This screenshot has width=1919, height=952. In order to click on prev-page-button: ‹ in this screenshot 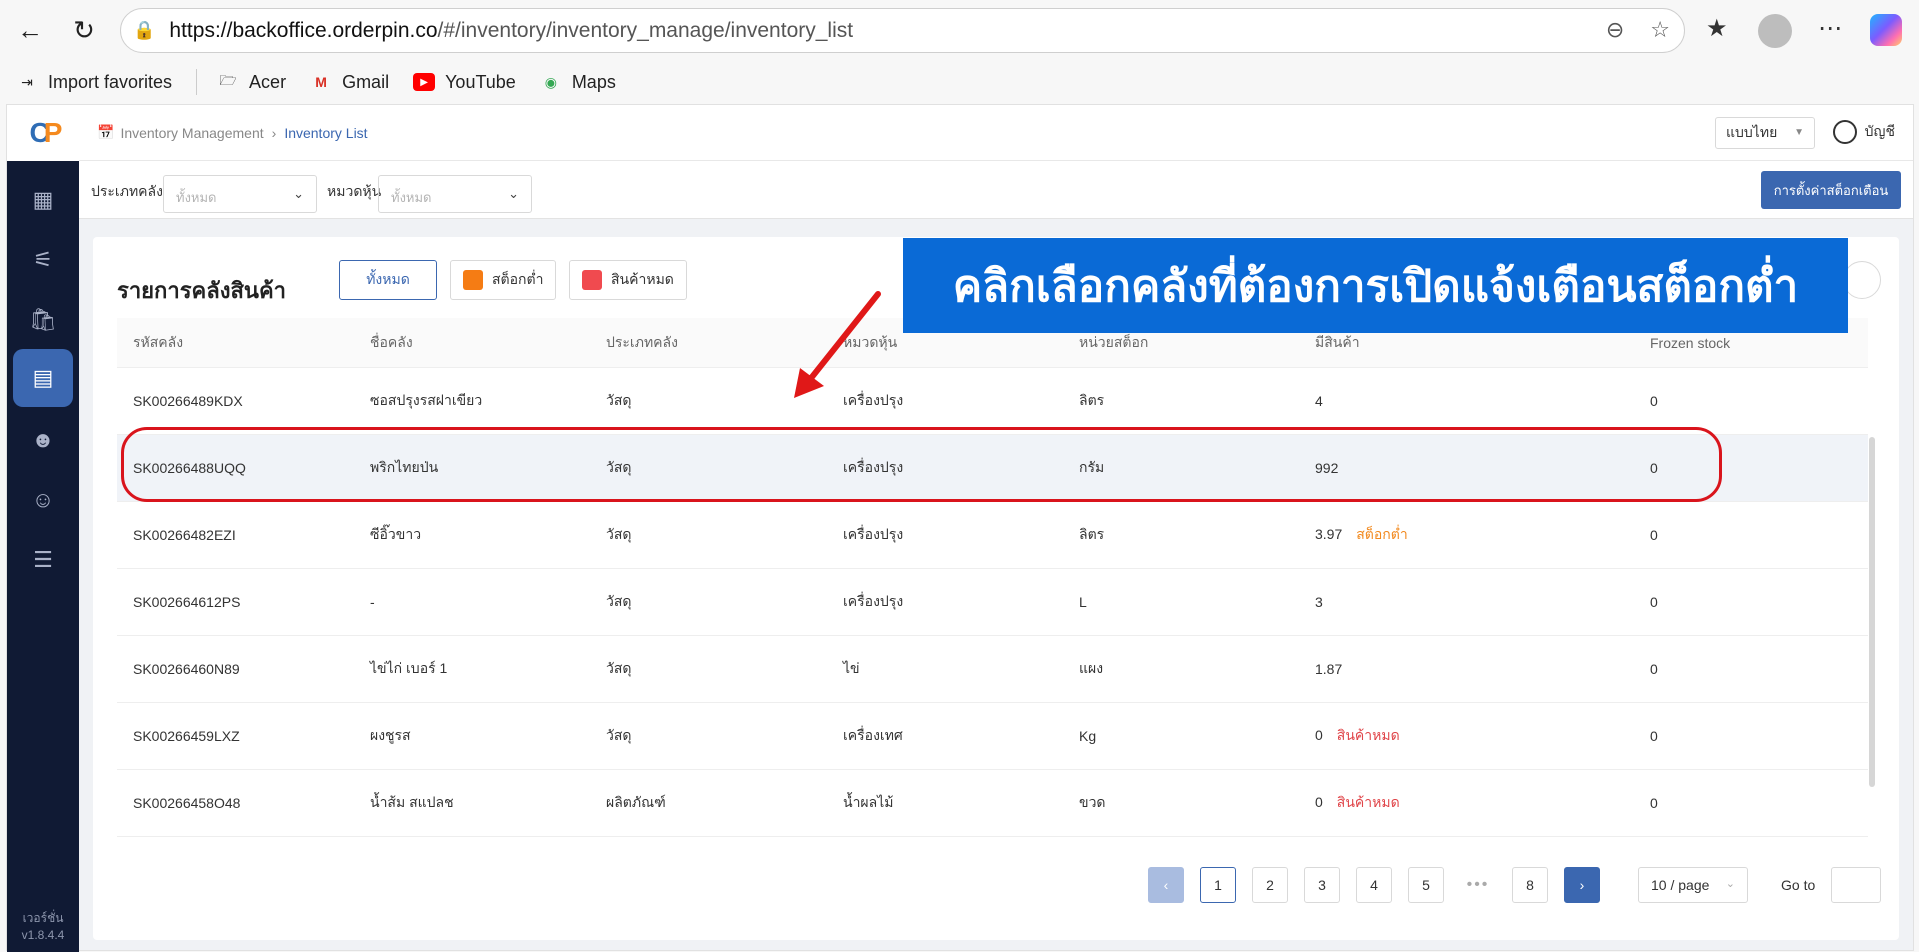, I will do `click(1166, 885)`.